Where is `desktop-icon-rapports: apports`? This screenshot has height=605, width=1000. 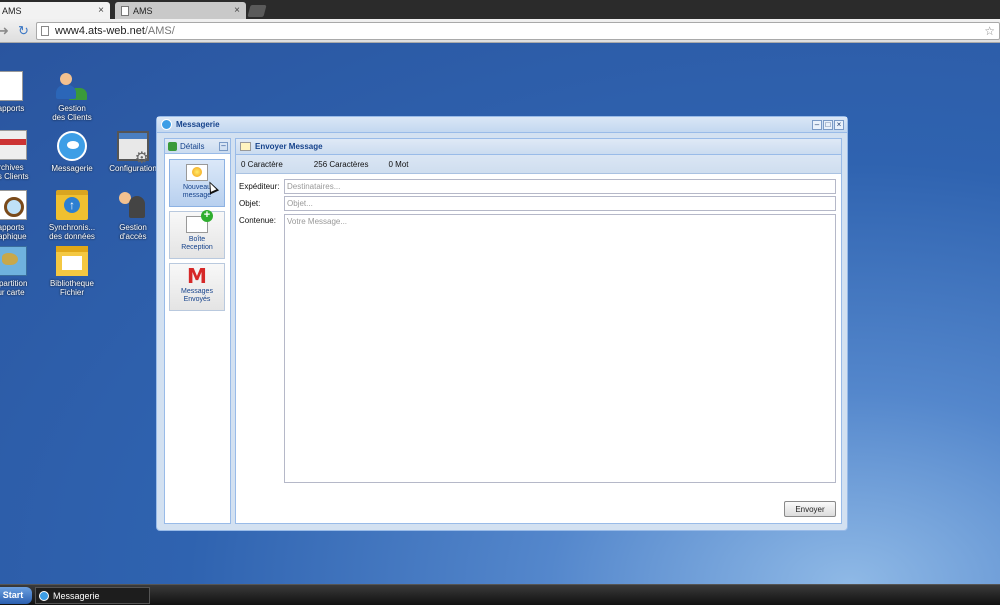
desktop-icon-rapports: apports is located at coordinates (21, 92).